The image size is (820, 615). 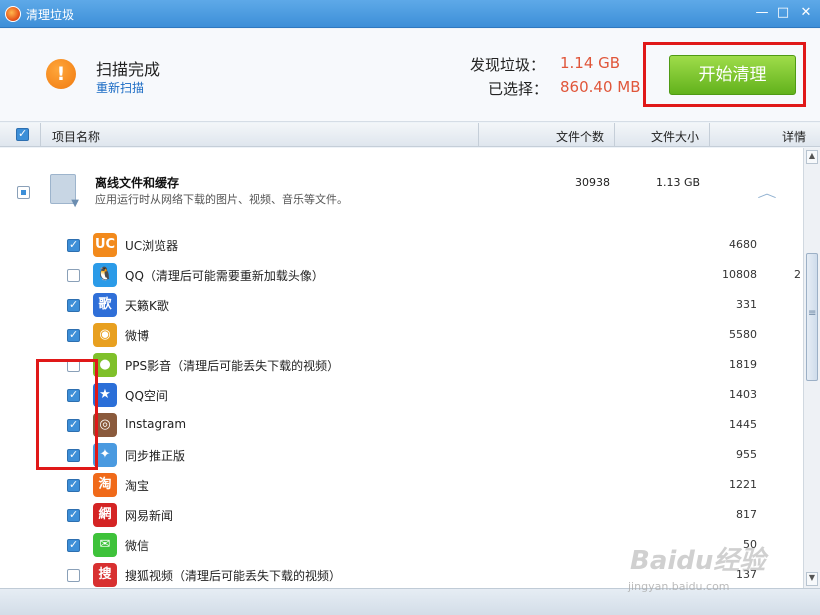 I want to click on item-name: 微博, so click(x=137, y=336).